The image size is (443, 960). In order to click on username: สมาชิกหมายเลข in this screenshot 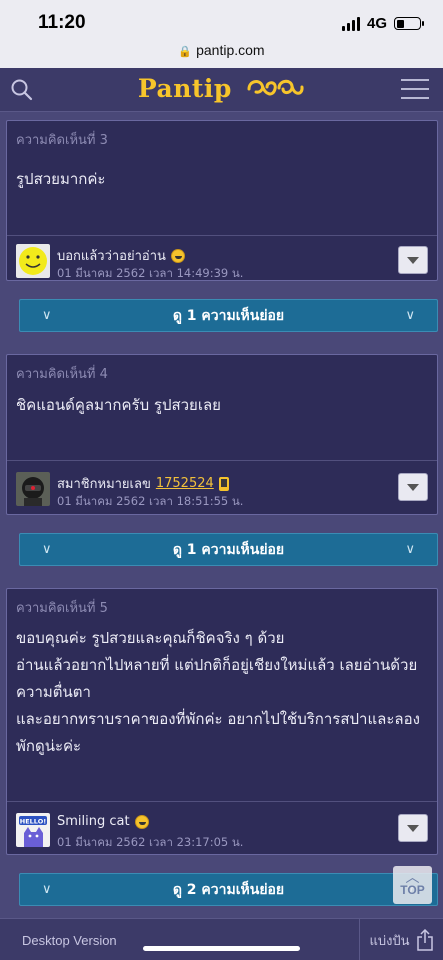, I will do `click(104, 484)`.